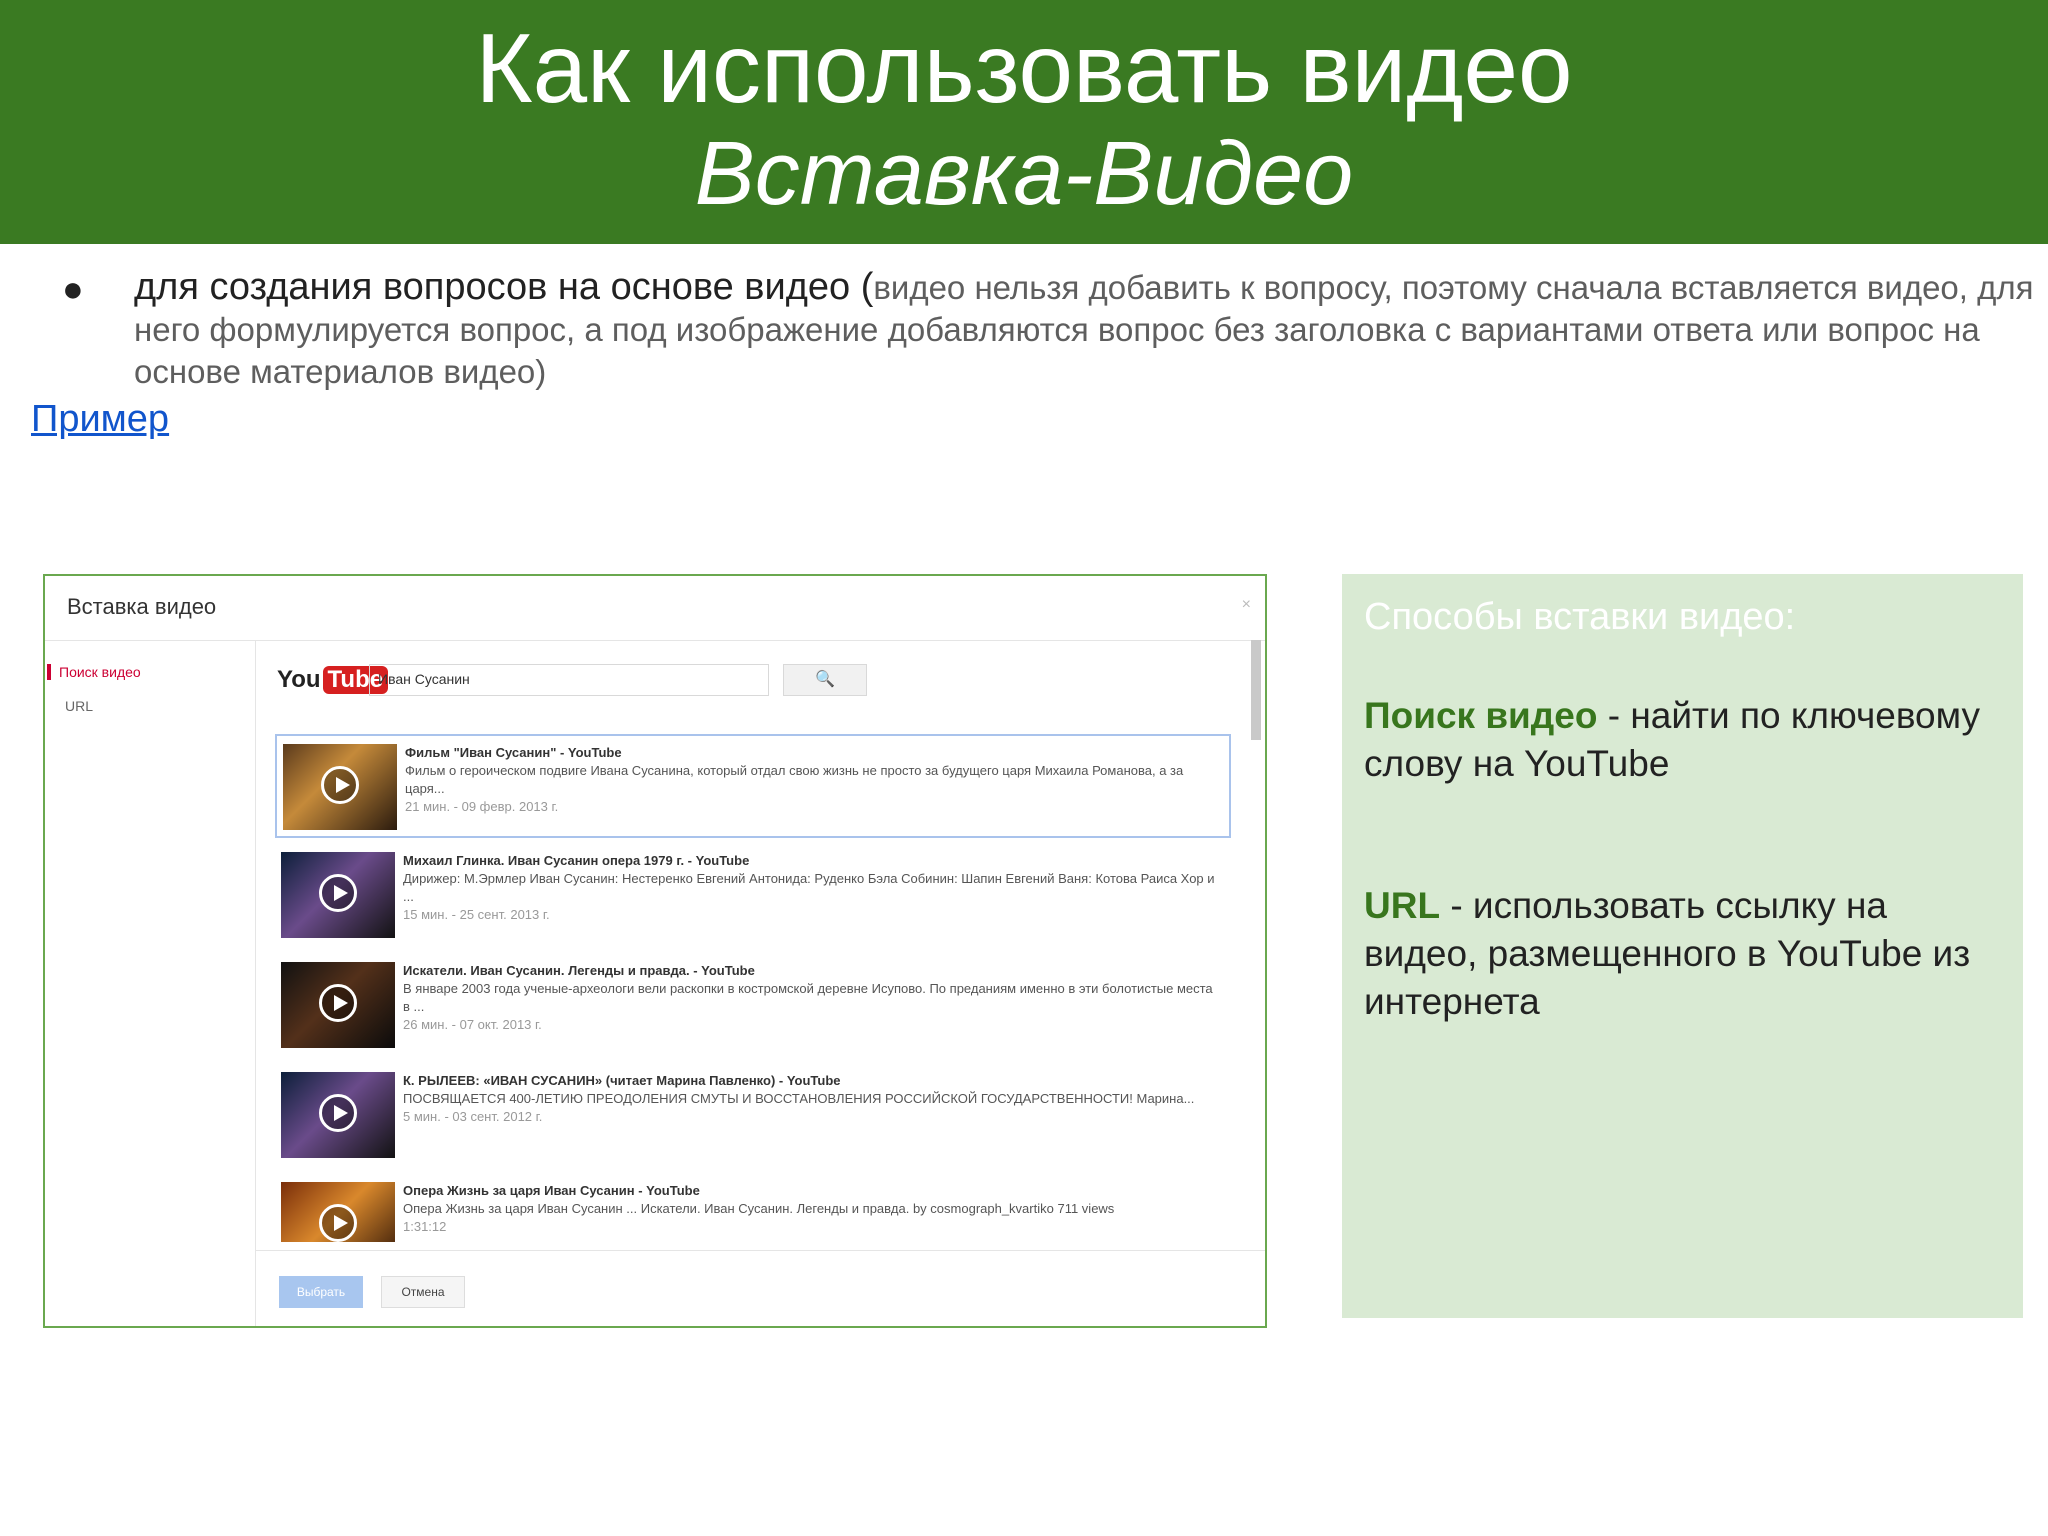  Describe the element at coordinates (569, 680) in the screenshot. I see `video-search-input: Иван Сусанин` at that location.